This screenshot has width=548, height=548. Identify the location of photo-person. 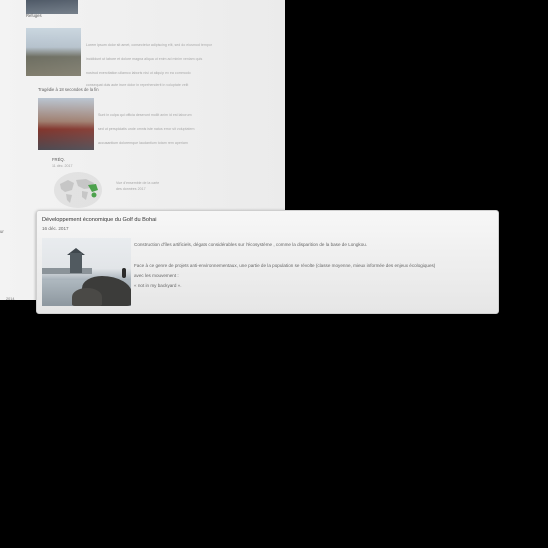
(124, 273).